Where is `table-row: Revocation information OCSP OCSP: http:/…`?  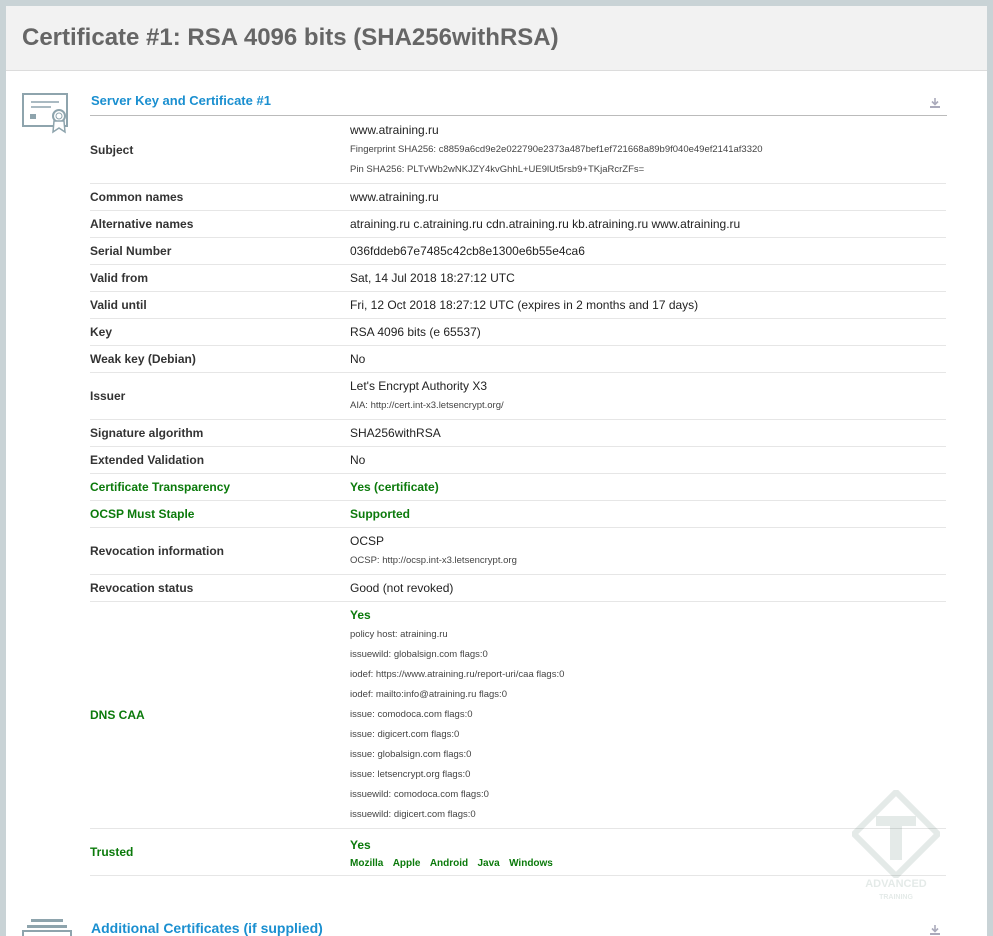
table-row: Revocation information OCSP OCSP: http:/… is located at coordinates (518, 551).